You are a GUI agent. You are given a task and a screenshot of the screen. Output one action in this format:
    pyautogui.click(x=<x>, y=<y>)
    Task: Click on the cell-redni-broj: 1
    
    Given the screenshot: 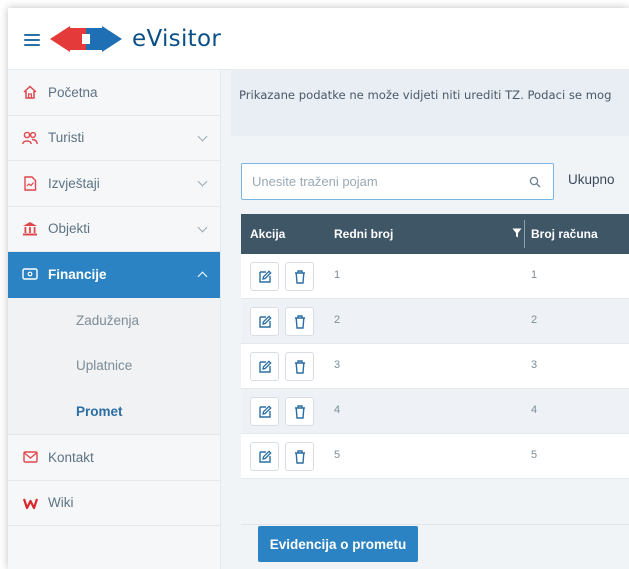 What is the action you would take?
    pyautogui.click(x=337, y=275)
    